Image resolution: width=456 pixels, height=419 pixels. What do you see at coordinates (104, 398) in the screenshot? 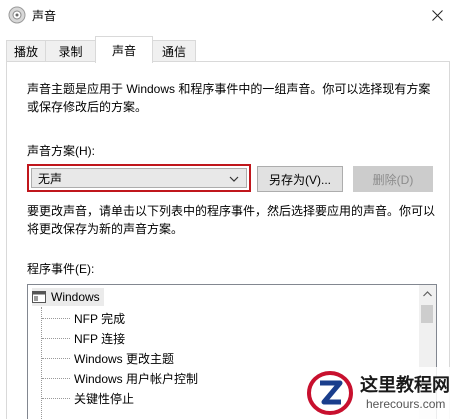
I see `event-item: 关键性停止` at bounding box center [104, 398].